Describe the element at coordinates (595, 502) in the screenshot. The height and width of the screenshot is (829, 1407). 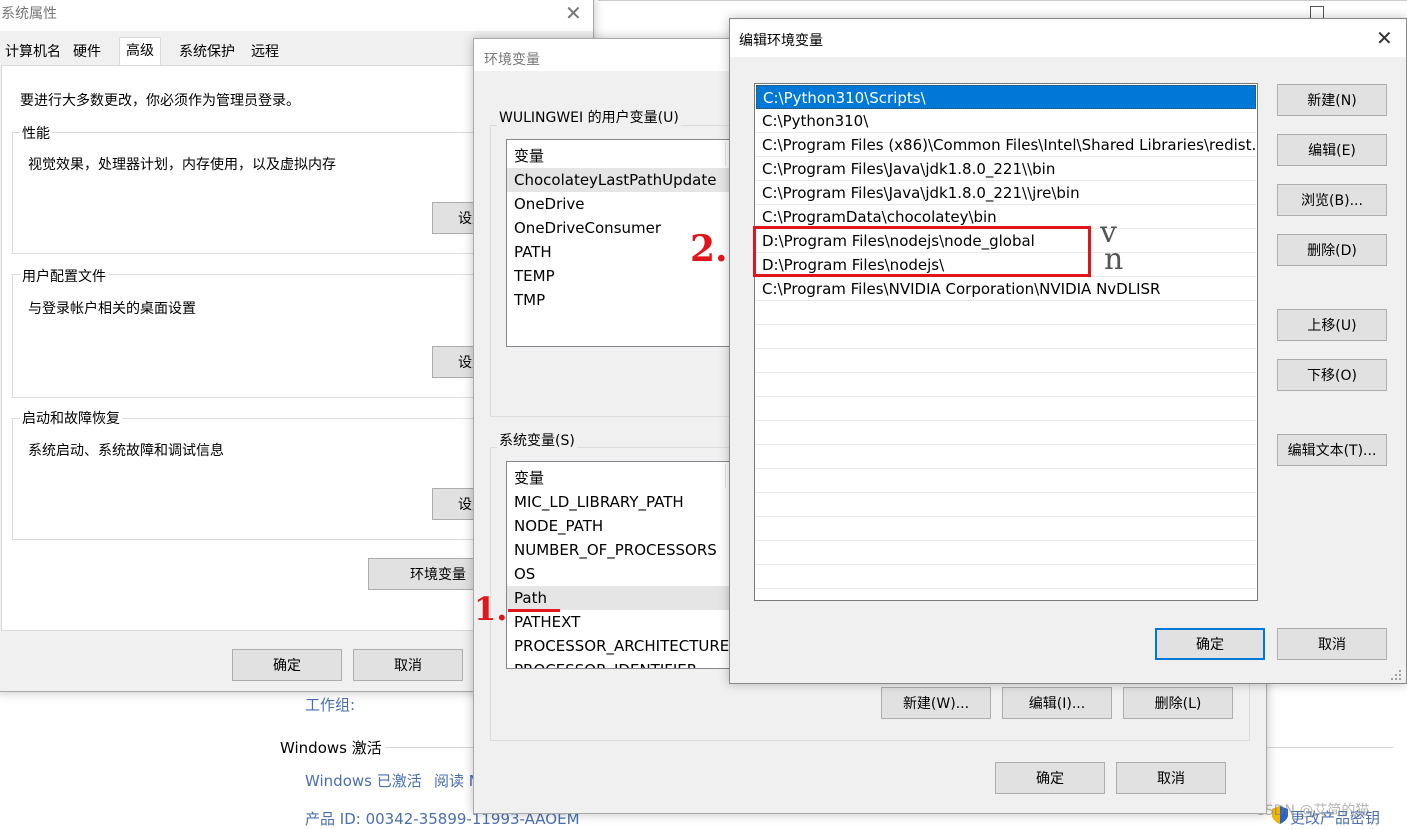
I see `list-item: MIC_LD_LIBRARY_PATH` at that location.